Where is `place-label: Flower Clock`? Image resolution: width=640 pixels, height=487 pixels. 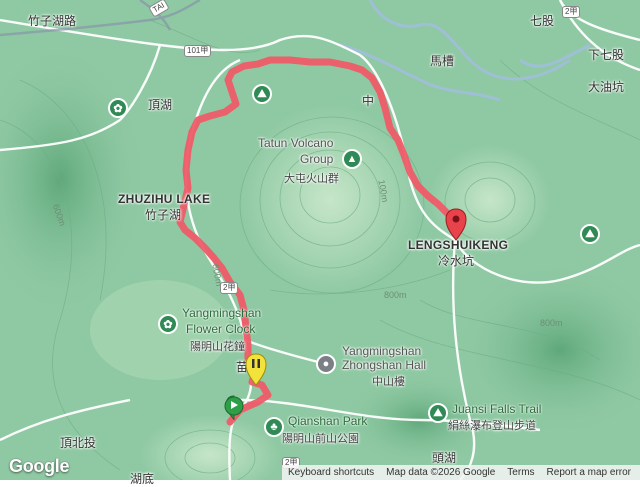 place-label: Flower Clock is located at coordinates (221, 329).